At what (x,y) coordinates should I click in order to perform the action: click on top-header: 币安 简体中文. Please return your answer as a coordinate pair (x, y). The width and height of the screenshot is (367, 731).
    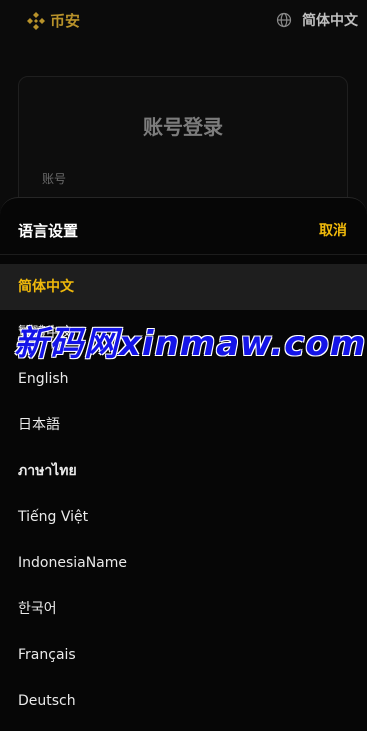
    Looking at the image, I should click on (183, 20).